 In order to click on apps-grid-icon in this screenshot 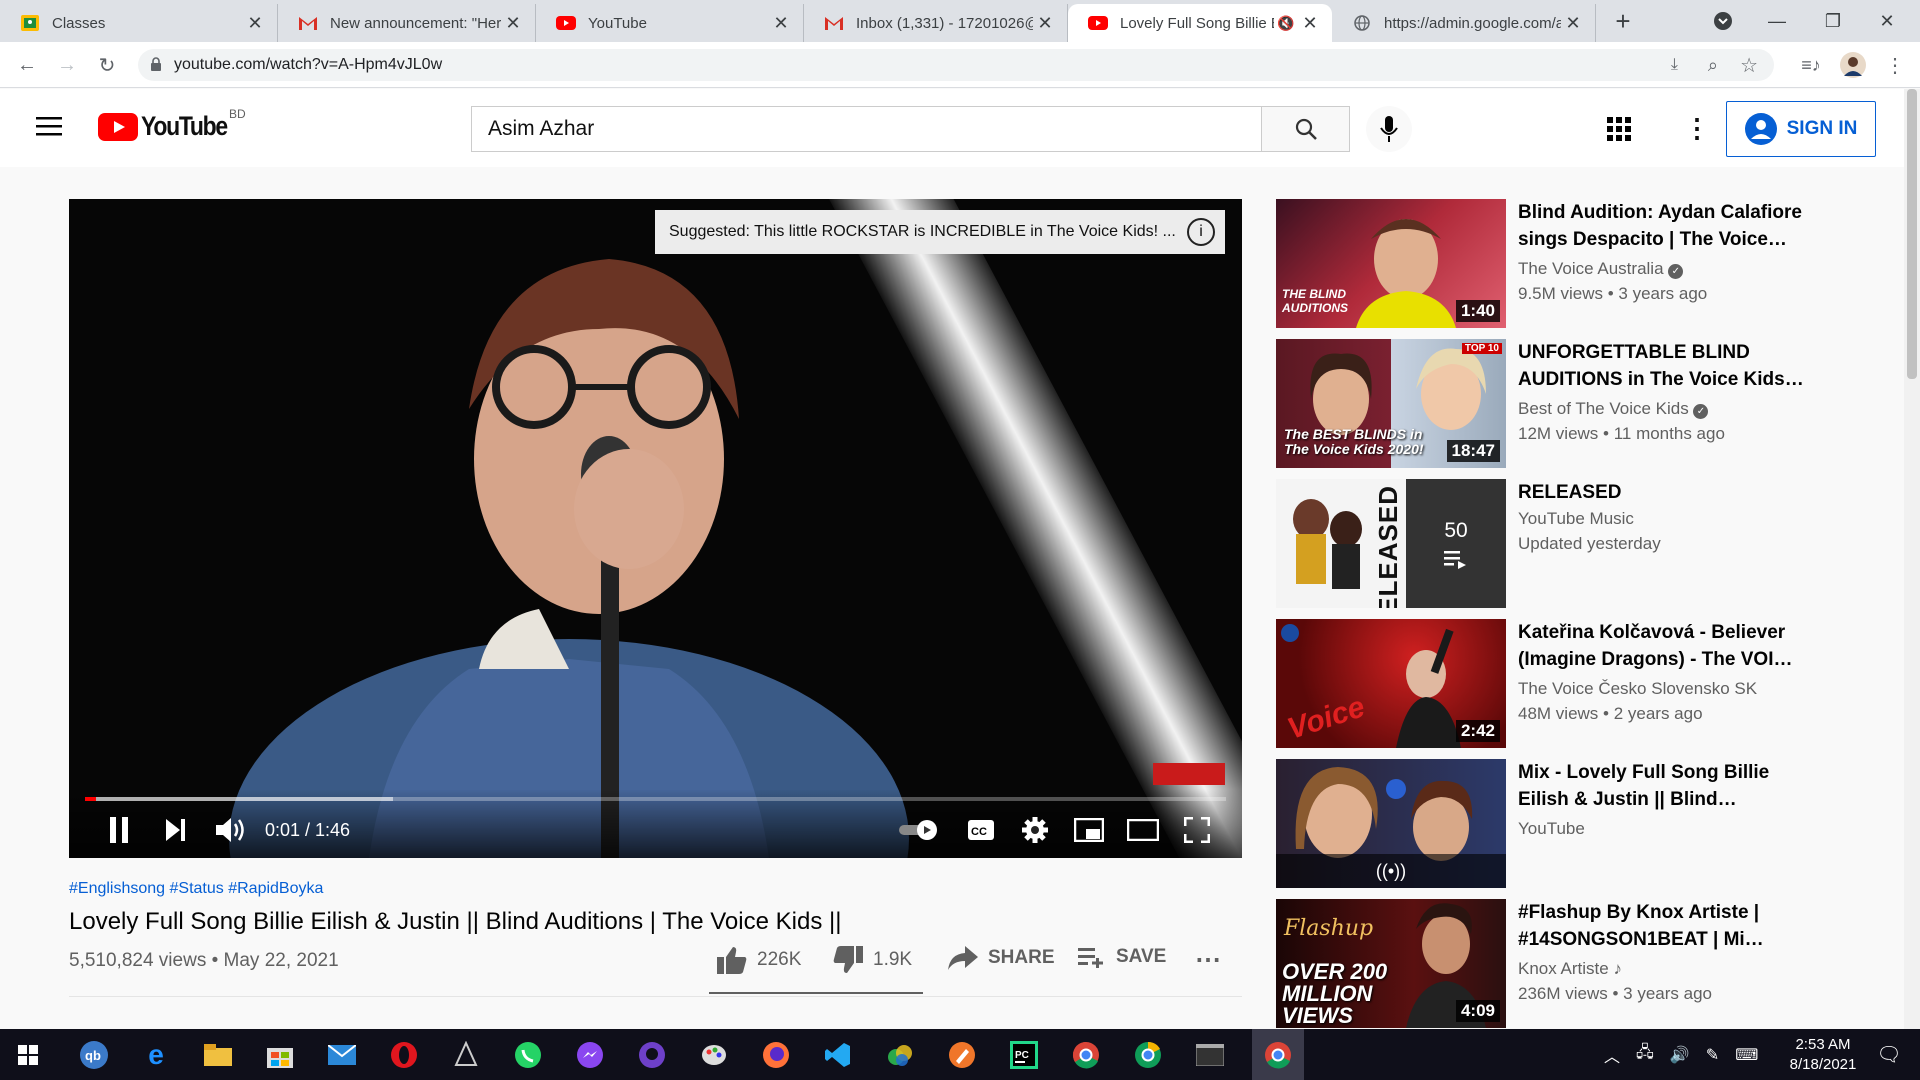, I will do `click(1619, 130)`.